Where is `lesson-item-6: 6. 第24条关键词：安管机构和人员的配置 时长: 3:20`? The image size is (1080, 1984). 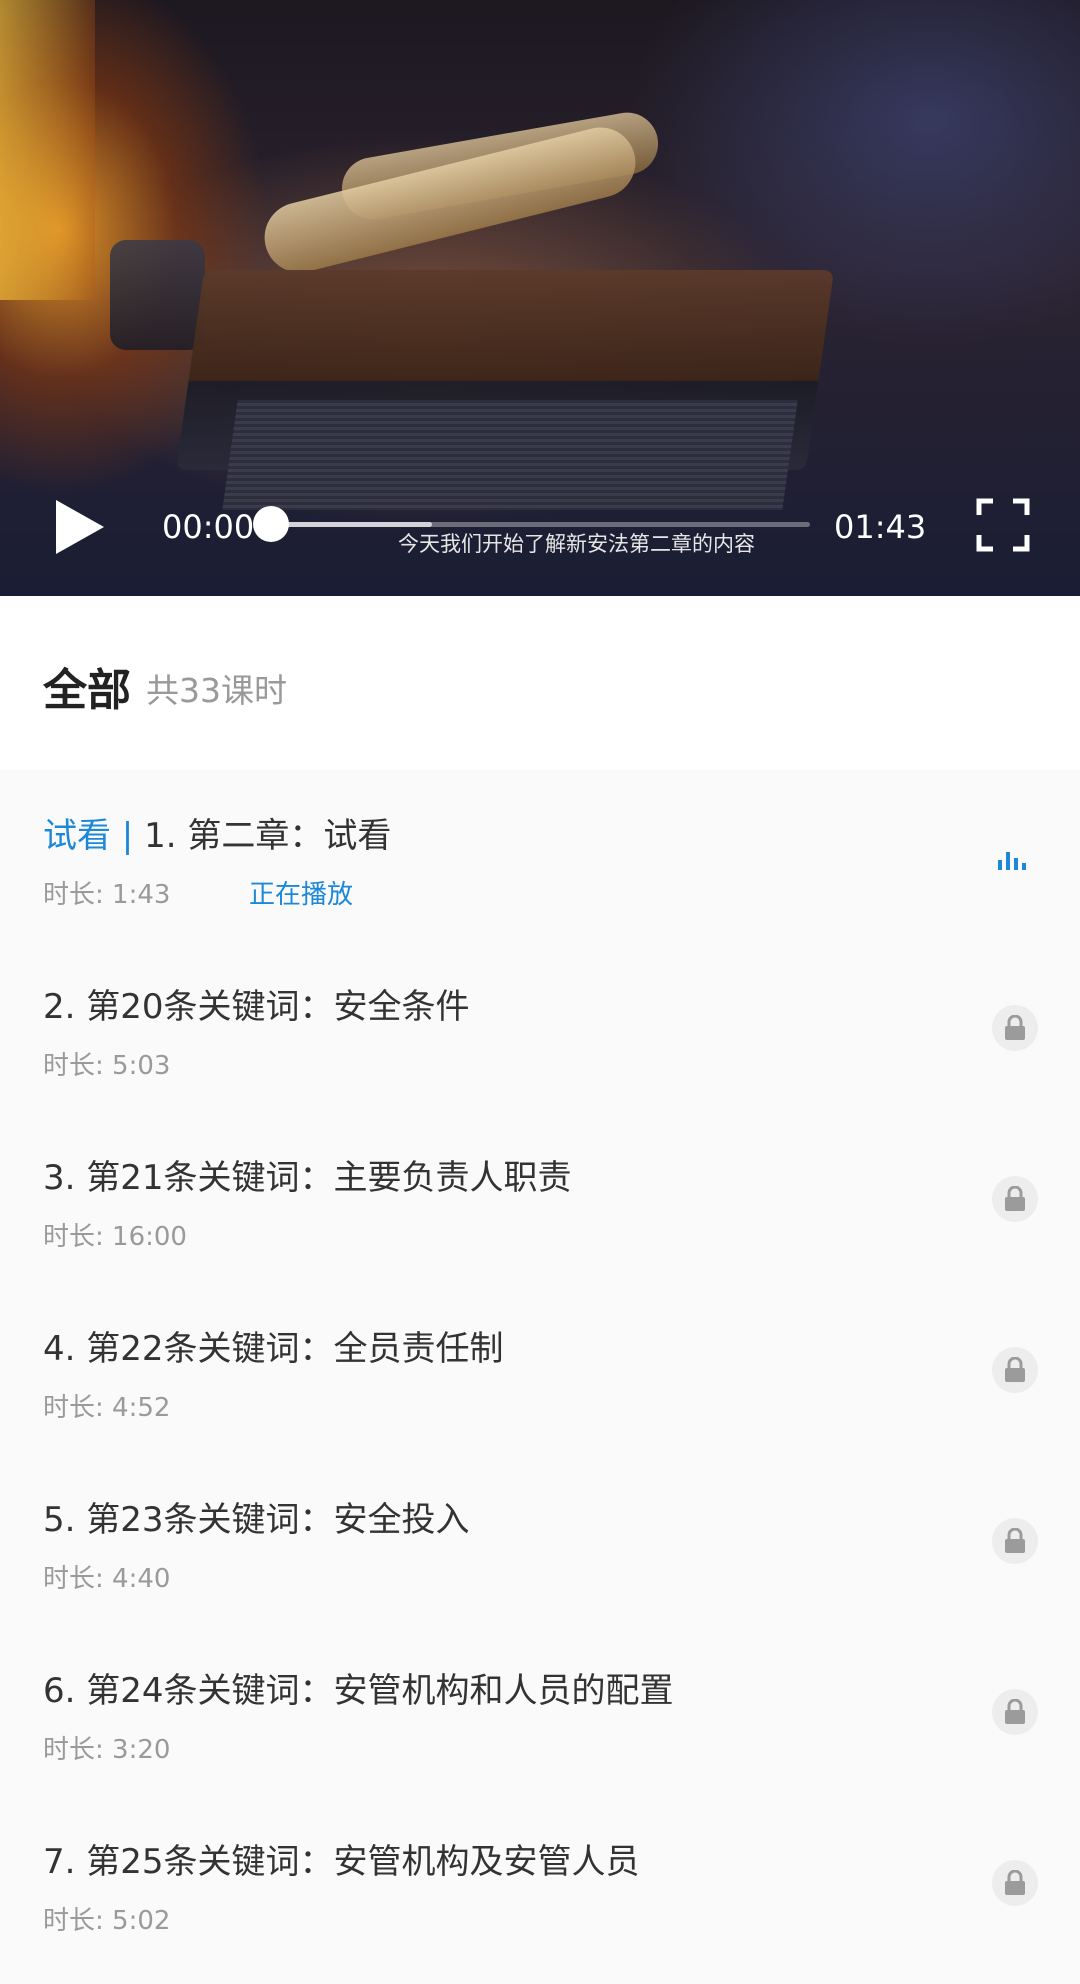 lesson-item-6: 6. 第24条关键词：安管机构和人员的配置 时长: 3:20 is located at coordinates (540, 1710).